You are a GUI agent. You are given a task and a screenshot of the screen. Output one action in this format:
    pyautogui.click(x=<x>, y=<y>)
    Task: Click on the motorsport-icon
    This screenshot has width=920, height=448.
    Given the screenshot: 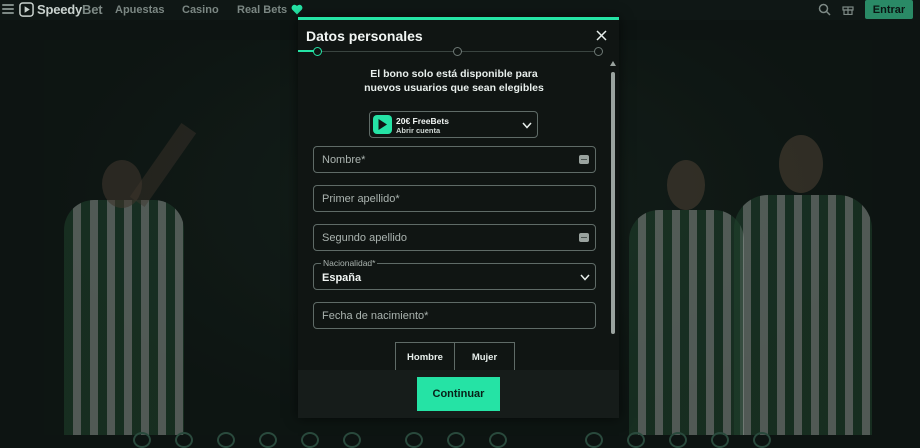 What is the action you would take?
    pyautogui.click(x=636, y=440)
    